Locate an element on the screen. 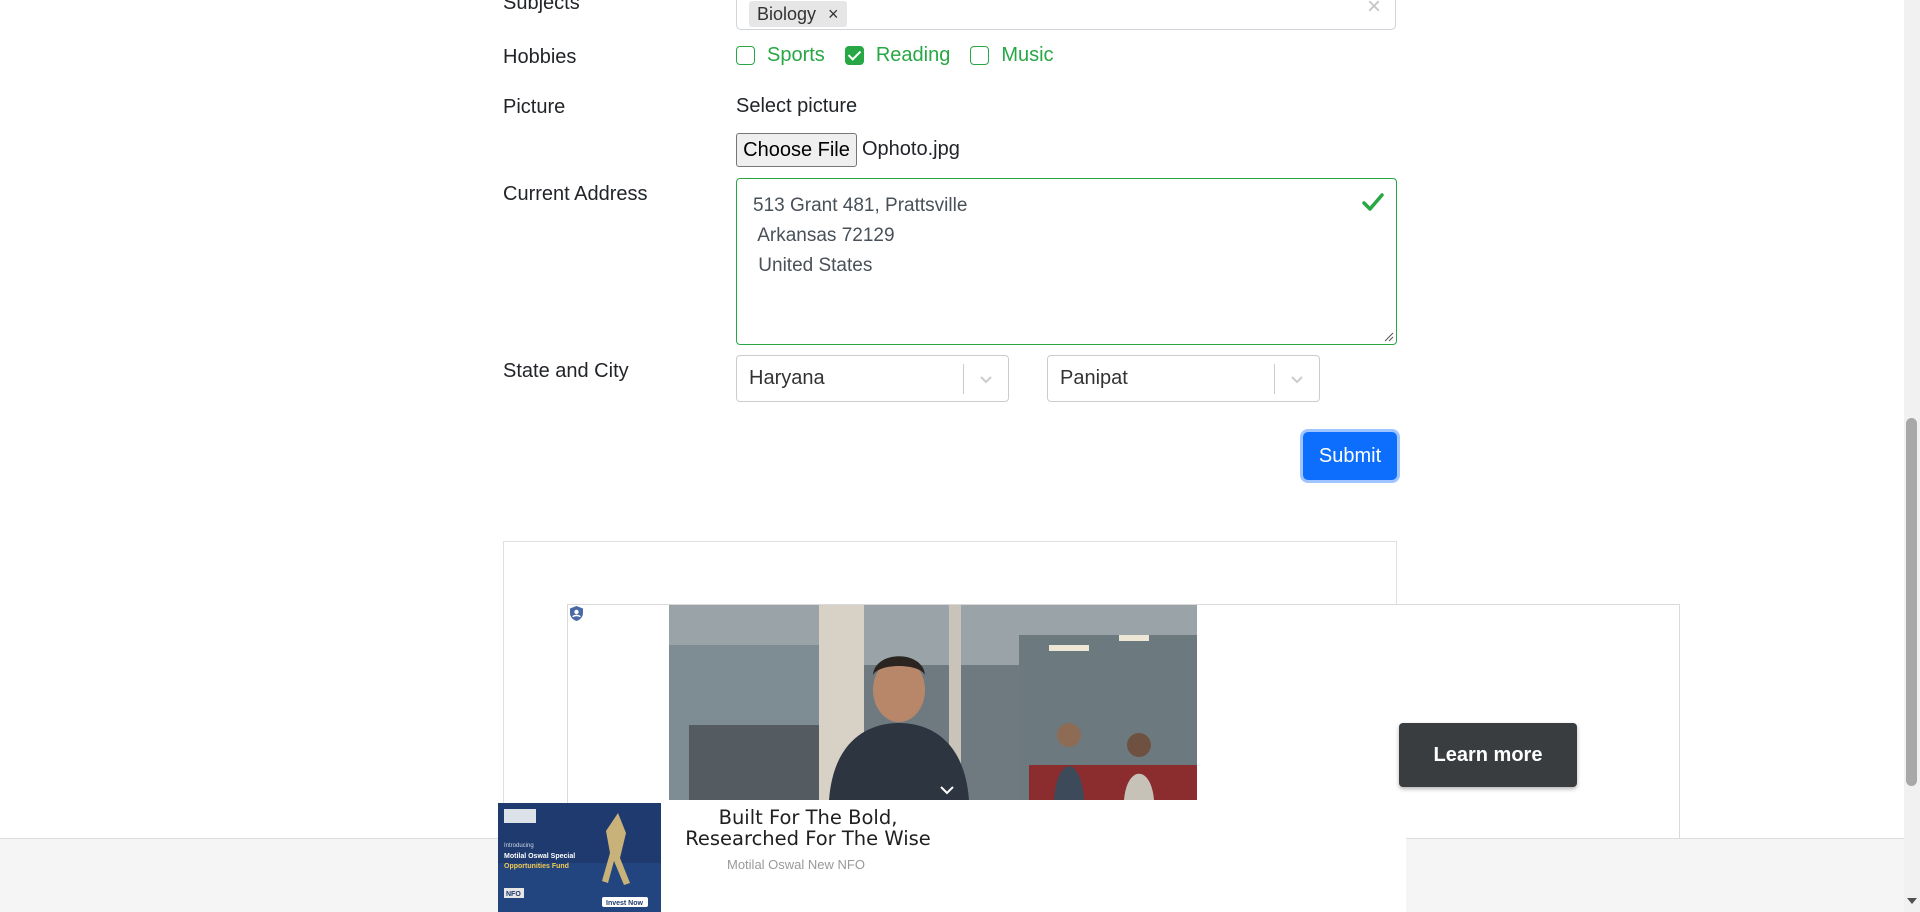 The height and width of the screenshot is (912, 1920). banner-sponsor: Motilal Oswal New NFO is located at coordinates (796, 864).